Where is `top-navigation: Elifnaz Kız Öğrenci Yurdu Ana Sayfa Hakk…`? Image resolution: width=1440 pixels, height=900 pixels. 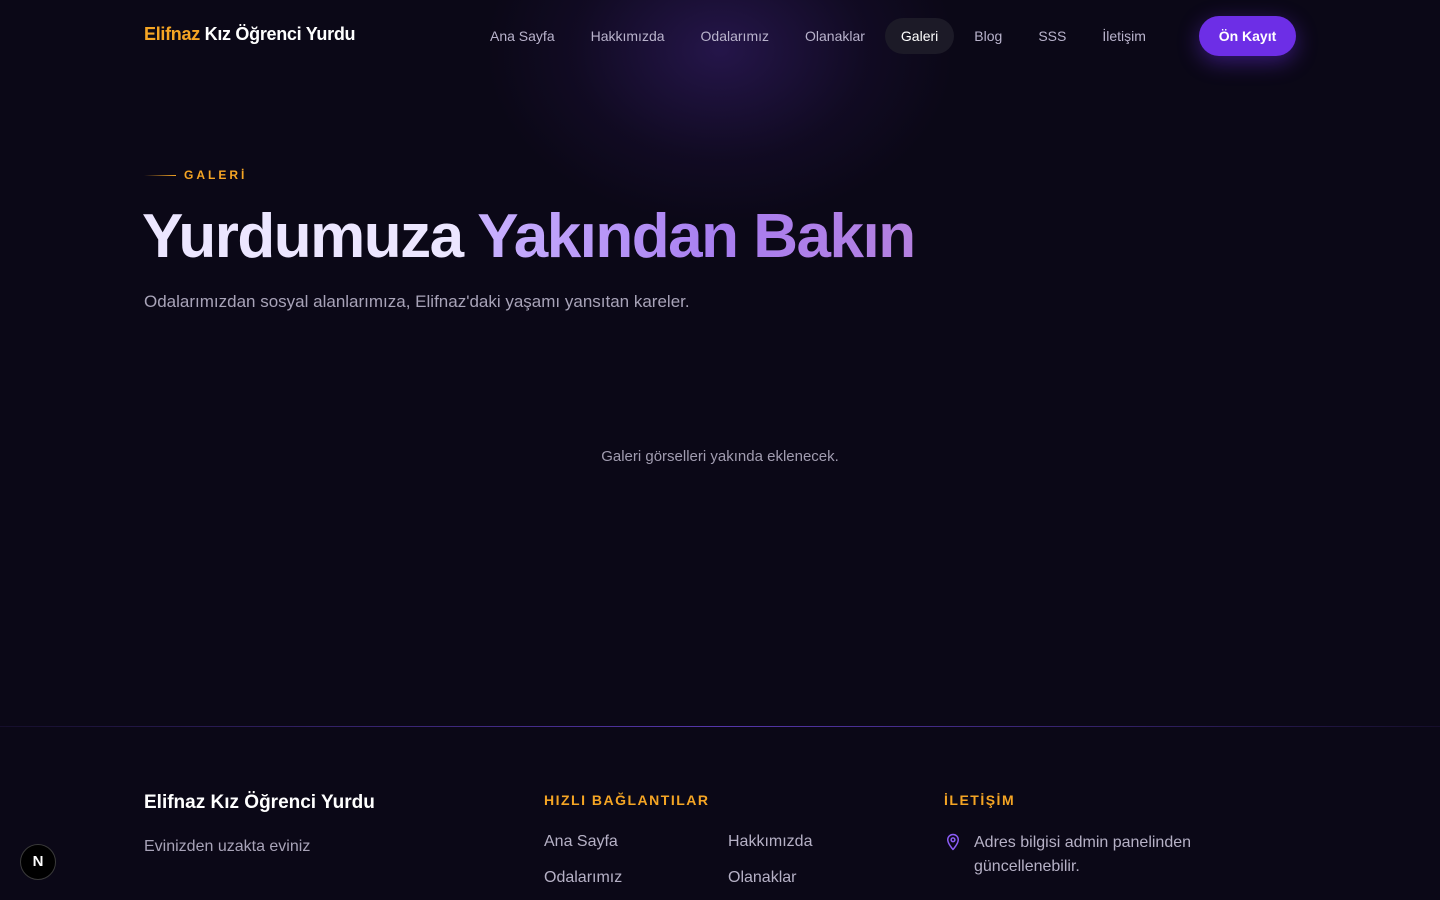
top-navigation: Elifnaz Kız Öğrenci Yurdu Ana Sayfa Hakk… is located at coordinates (720, 36).